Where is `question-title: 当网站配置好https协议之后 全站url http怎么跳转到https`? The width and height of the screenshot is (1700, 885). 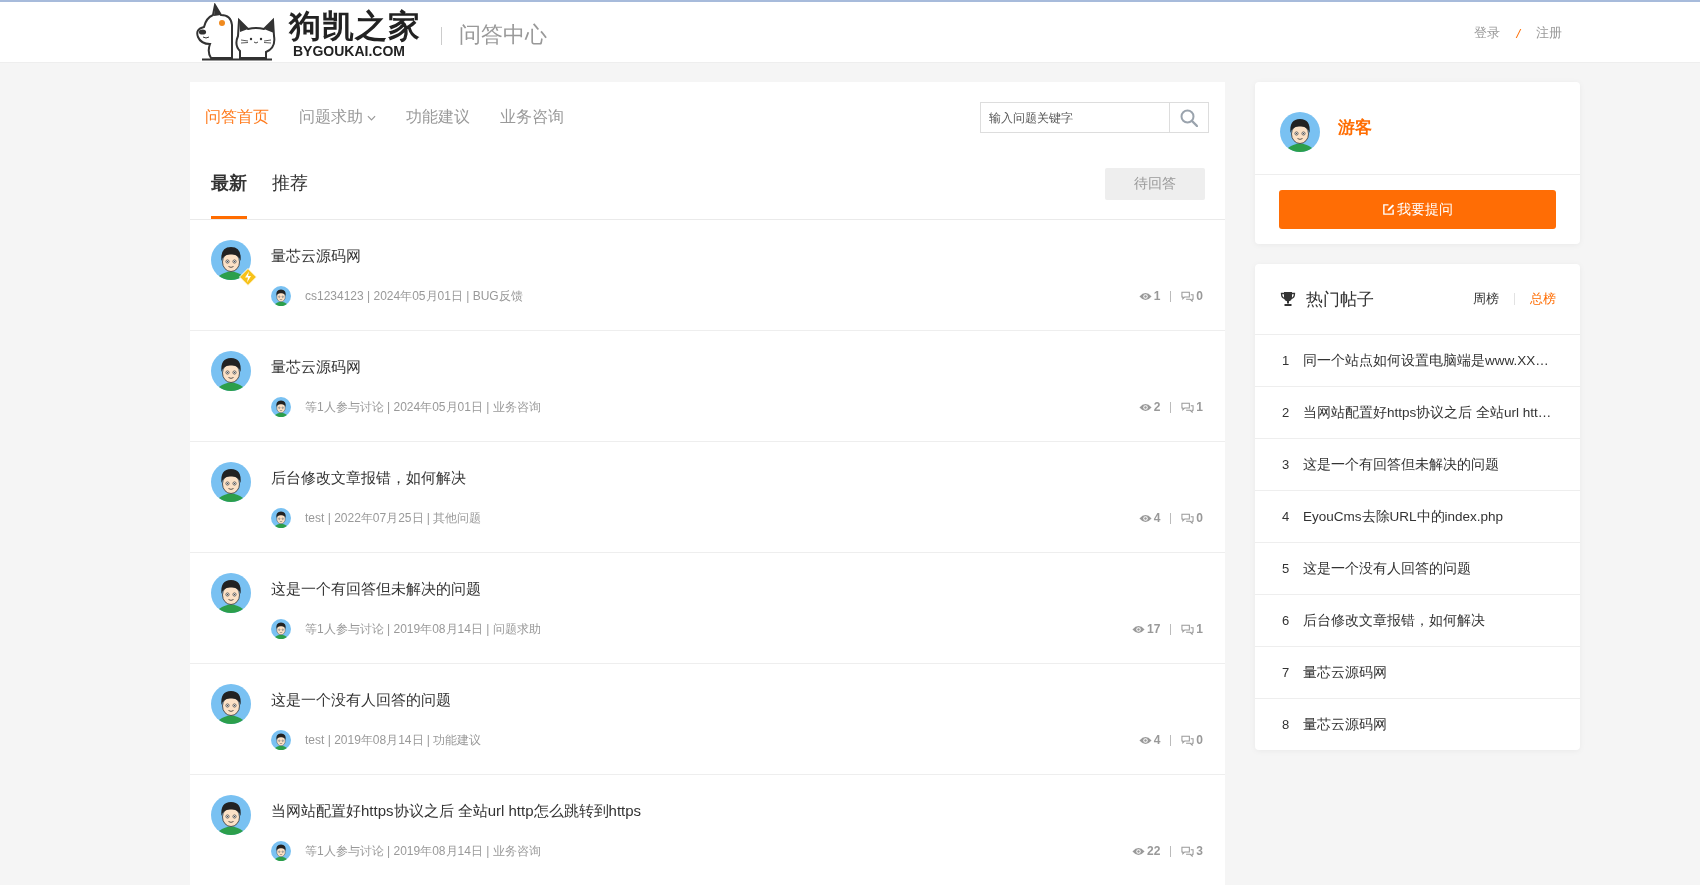
question-title: 当网站配置好https协议之后 全站url http怎么跳转到https is located at coordinates (456, 811).